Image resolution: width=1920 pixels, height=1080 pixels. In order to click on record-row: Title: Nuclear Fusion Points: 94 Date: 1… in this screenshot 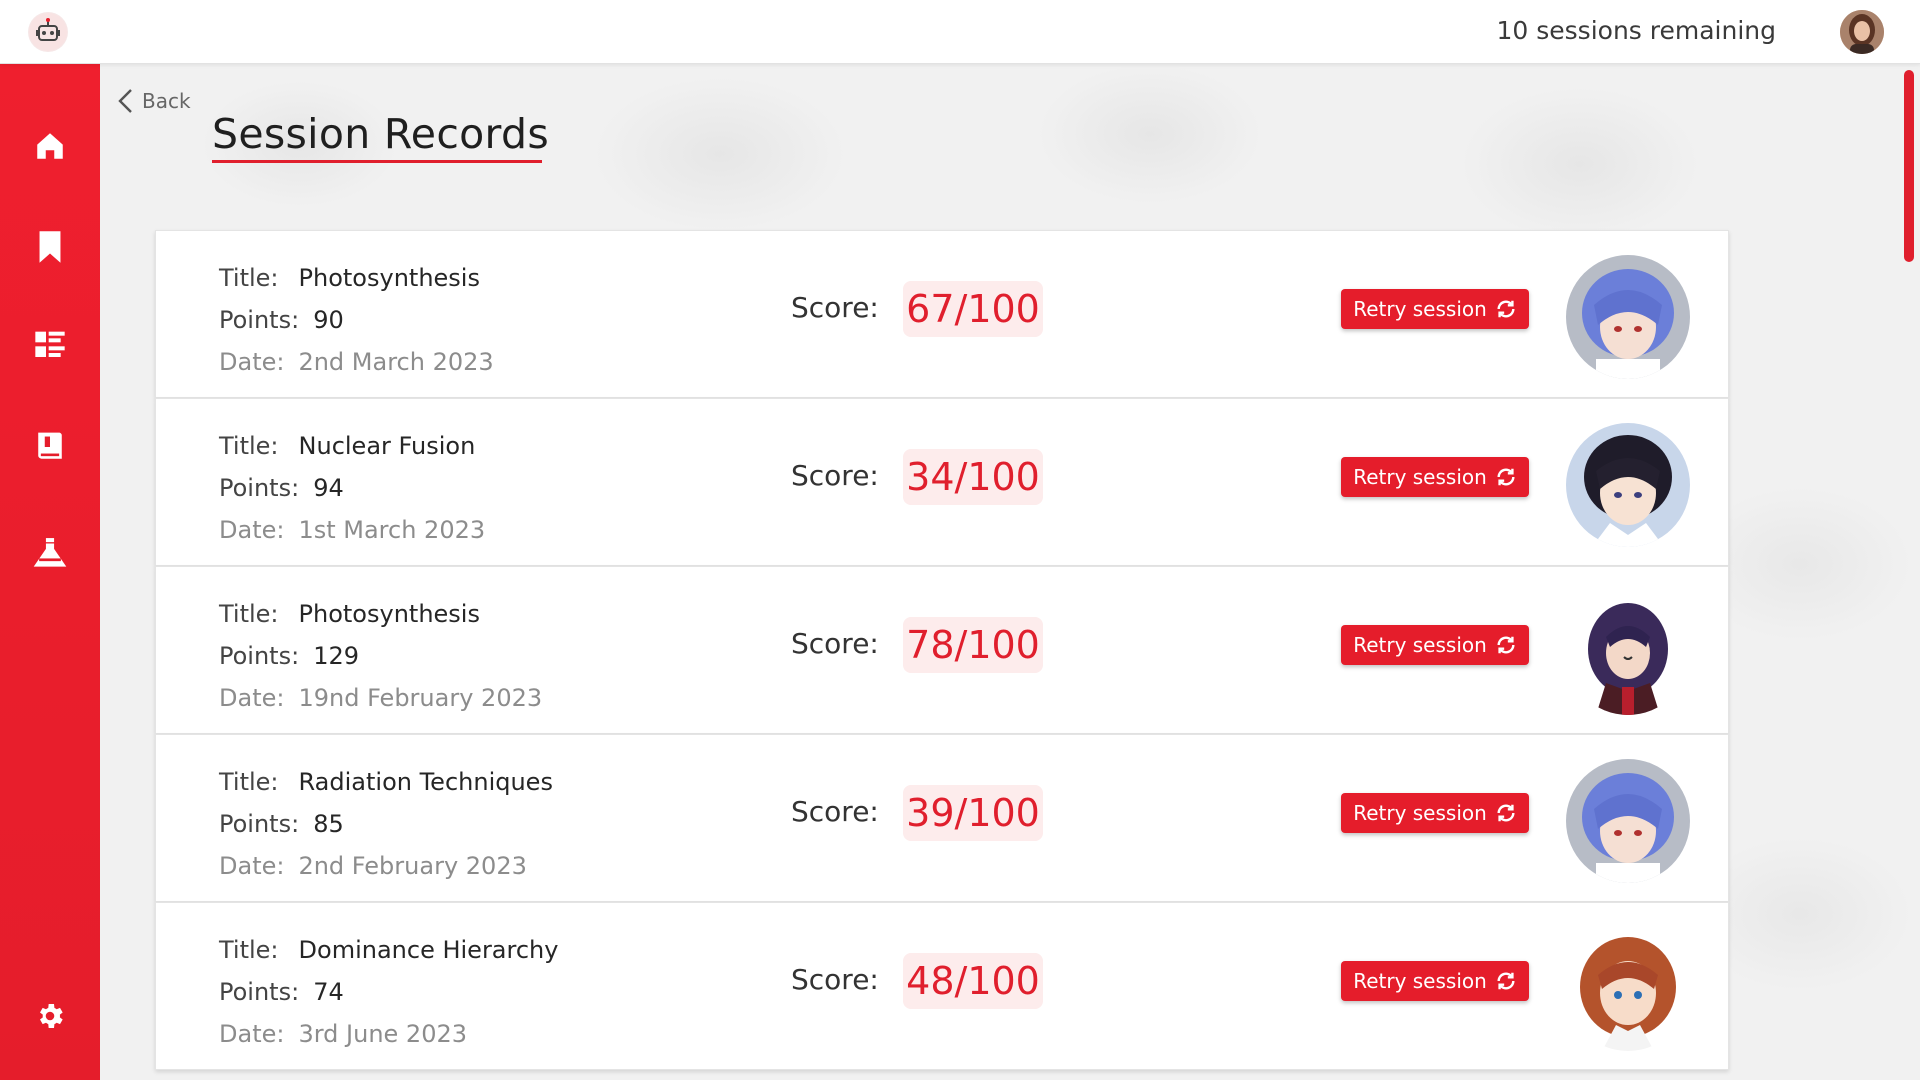, I will do `click(942, 482)`.